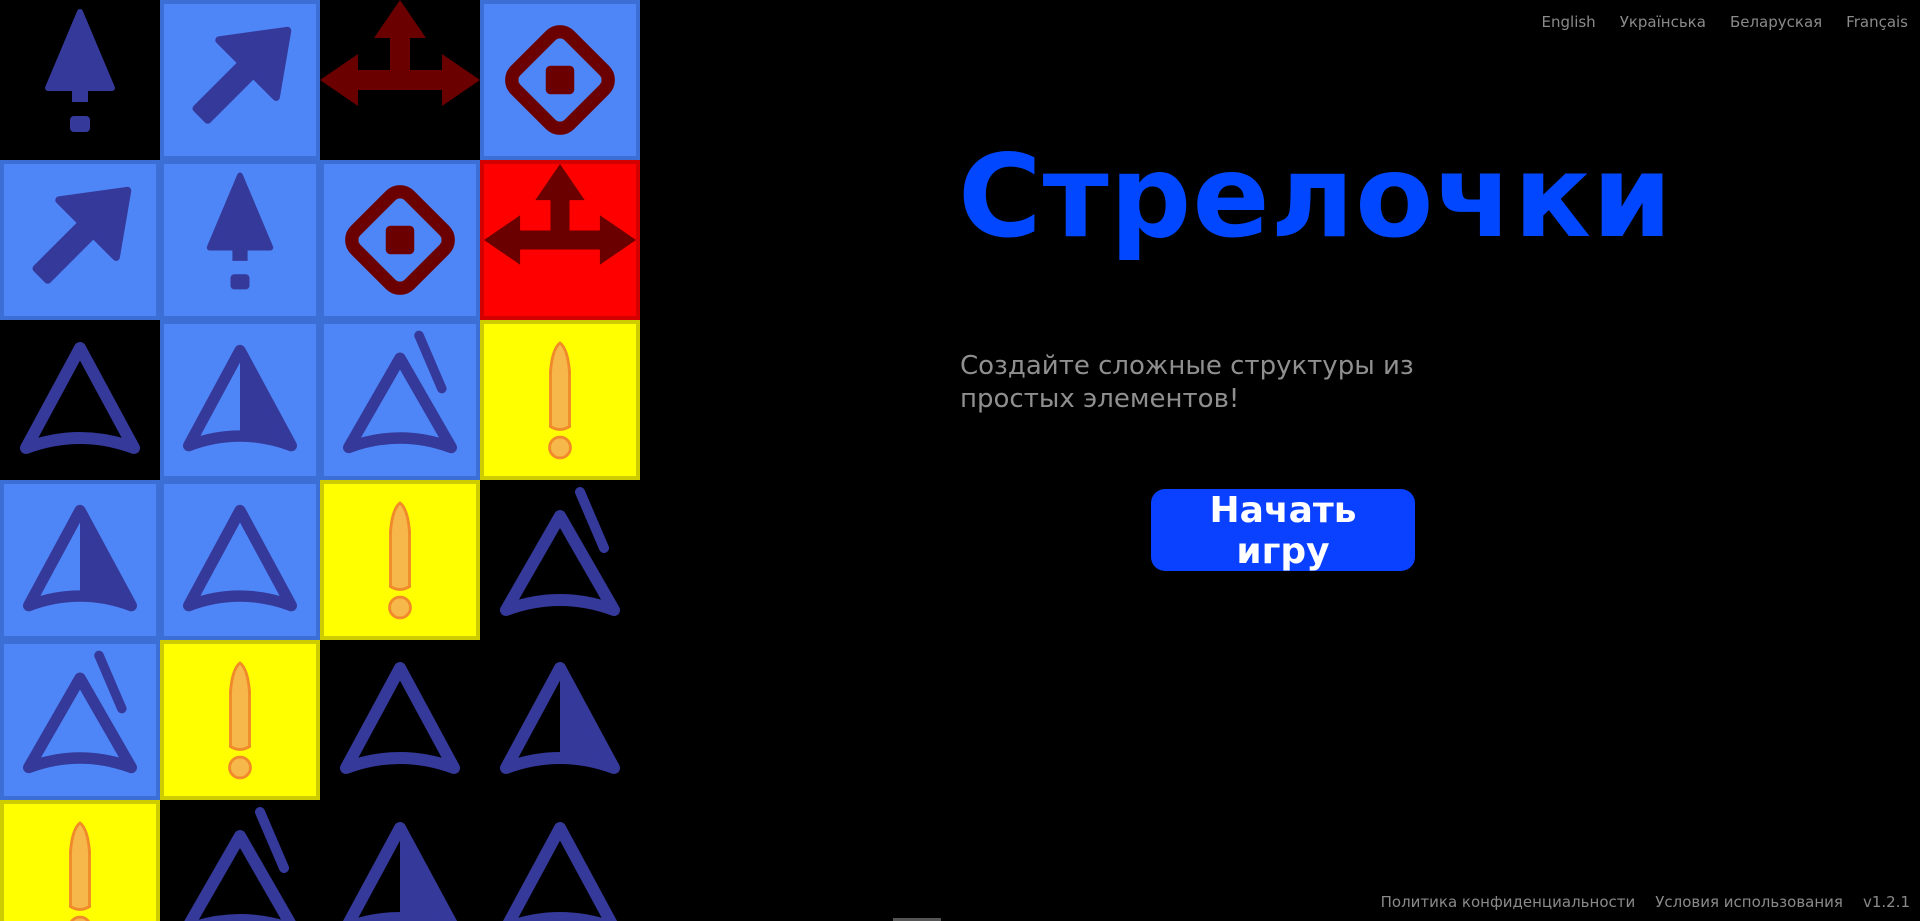  What do you see at coordinates (1569, 22) in the screenshot?
I see `language-link-english: English` at bounding box center [1569, 22].